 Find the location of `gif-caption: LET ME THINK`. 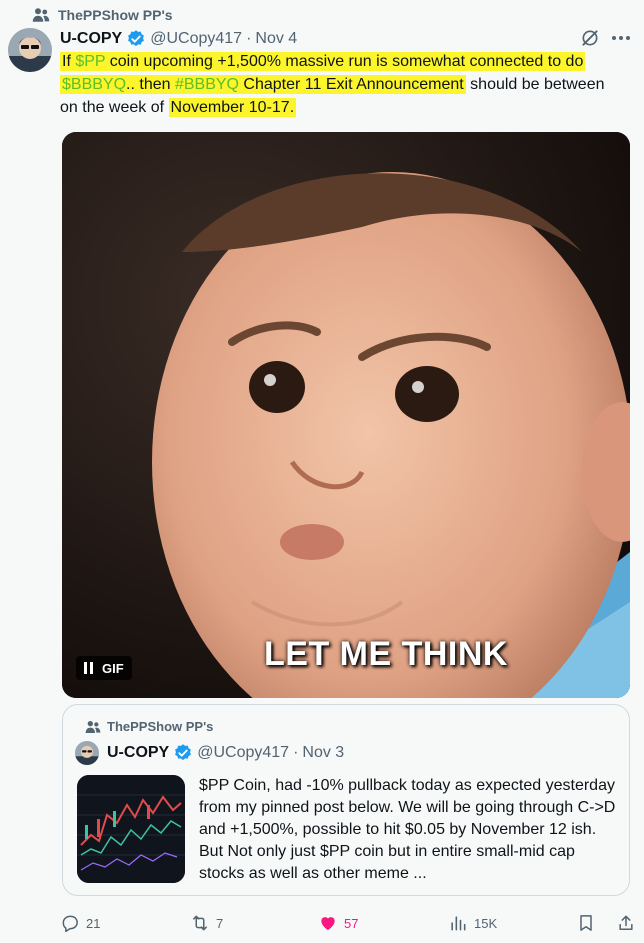

gif-caption: LET ME THINK is located at coordinates (386, 654).